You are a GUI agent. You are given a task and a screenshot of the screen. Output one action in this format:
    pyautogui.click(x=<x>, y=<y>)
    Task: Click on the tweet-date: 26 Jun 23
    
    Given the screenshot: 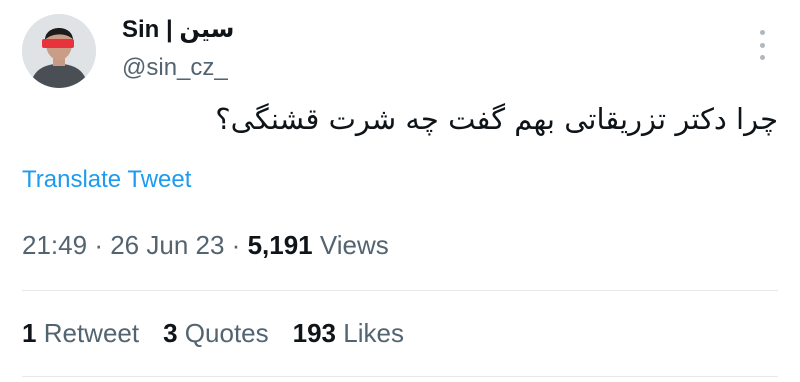 What is the action you would take?
    pyautogui.click(x=167, y=245)
    